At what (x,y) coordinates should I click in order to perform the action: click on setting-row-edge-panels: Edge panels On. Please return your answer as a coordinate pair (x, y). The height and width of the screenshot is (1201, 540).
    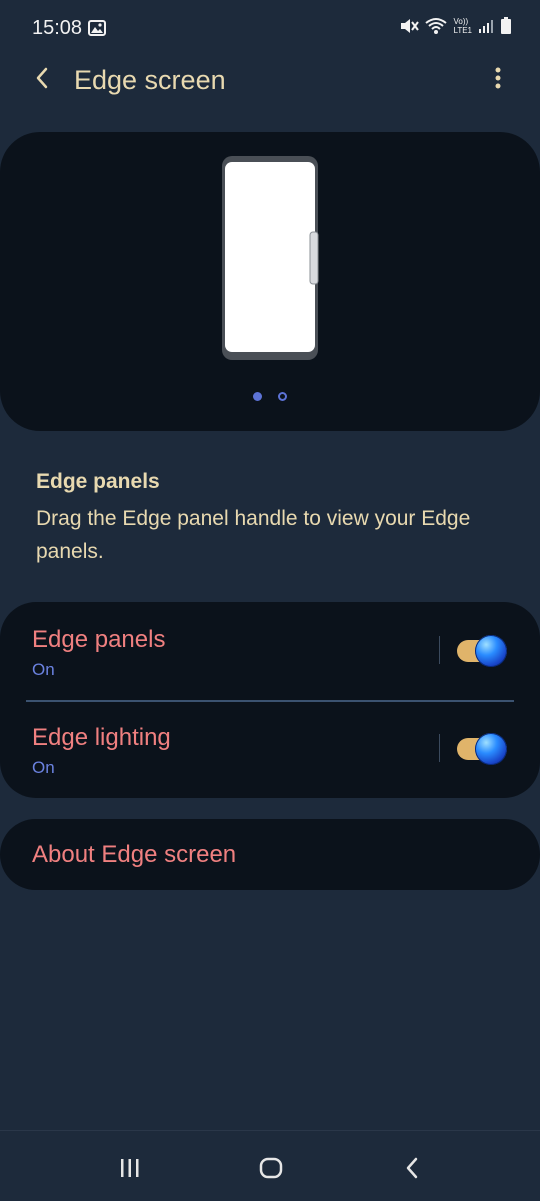
    Looking at the image, I should click on (270, 651).